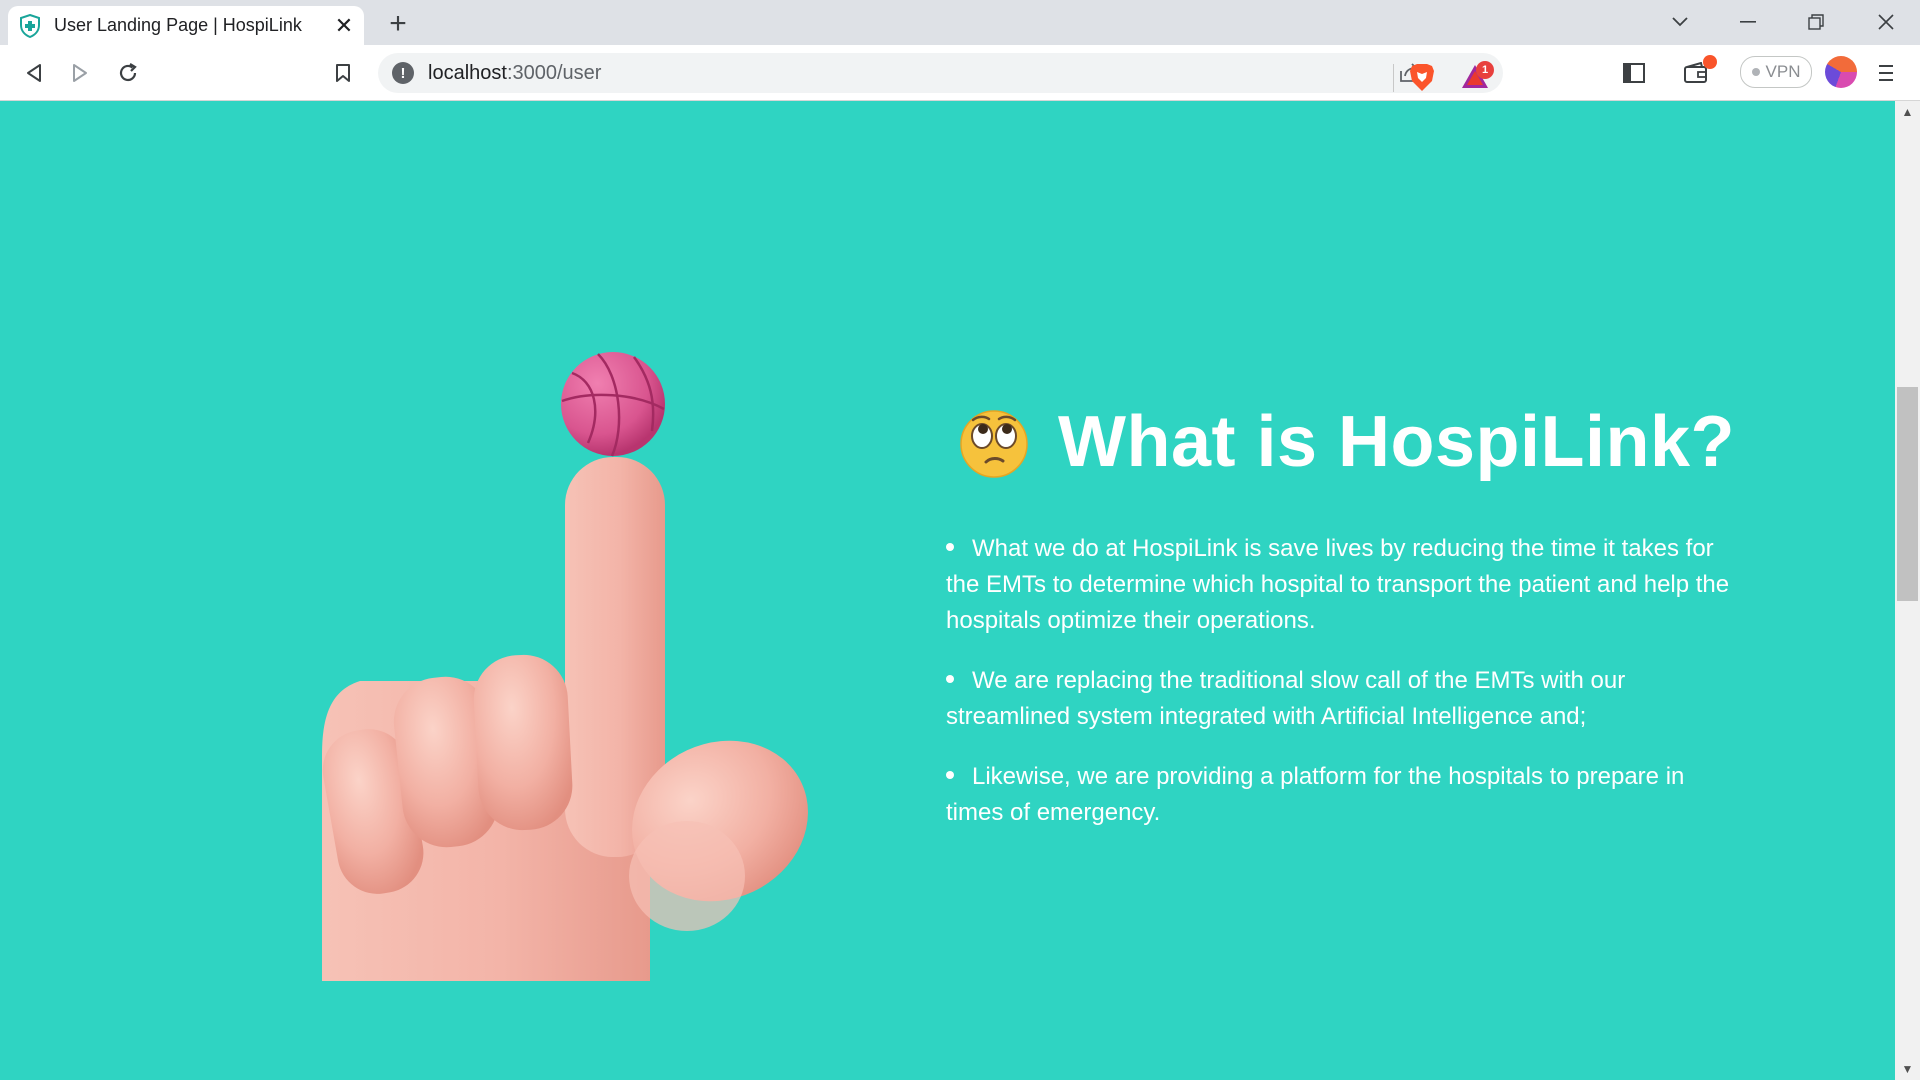  I want to click on brave-shields-icon, so click(1422, 78).